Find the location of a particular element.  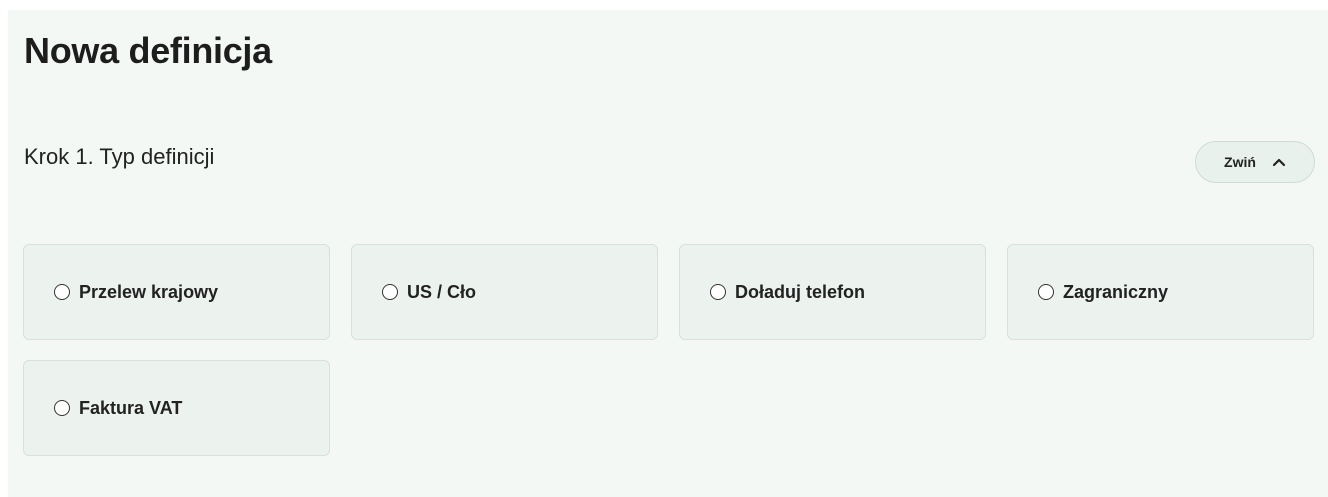

option-label: Doładuj telefon is located at coordinates (800, 291).